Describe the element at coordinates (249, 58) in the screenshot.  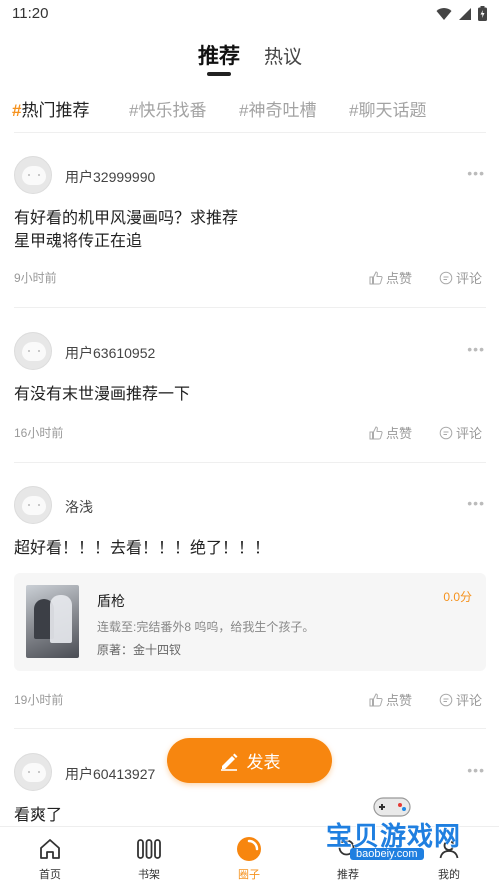
I see `top-tabs: 推荐 热议` at that location.